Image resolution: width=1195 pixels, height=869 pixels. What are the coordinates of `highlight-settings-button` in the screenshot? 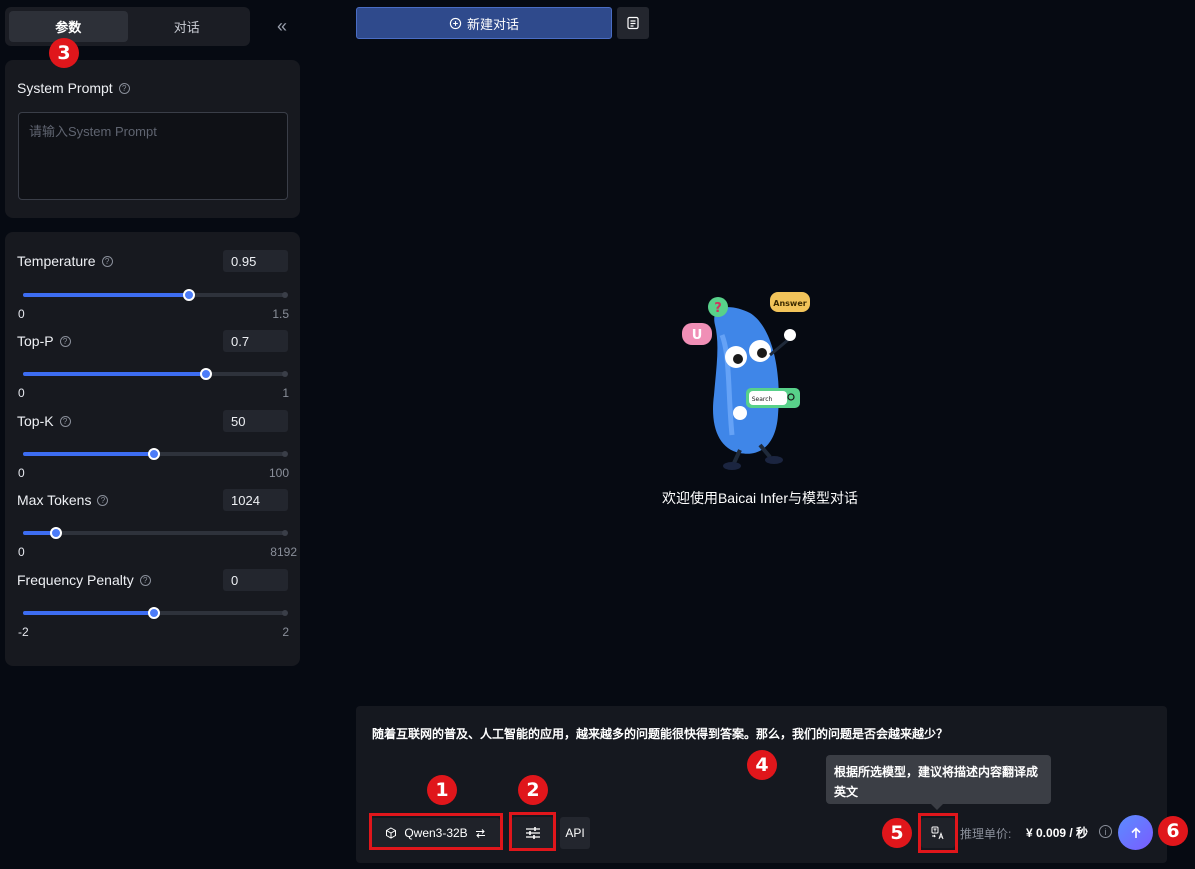 It's located at (532, 831).